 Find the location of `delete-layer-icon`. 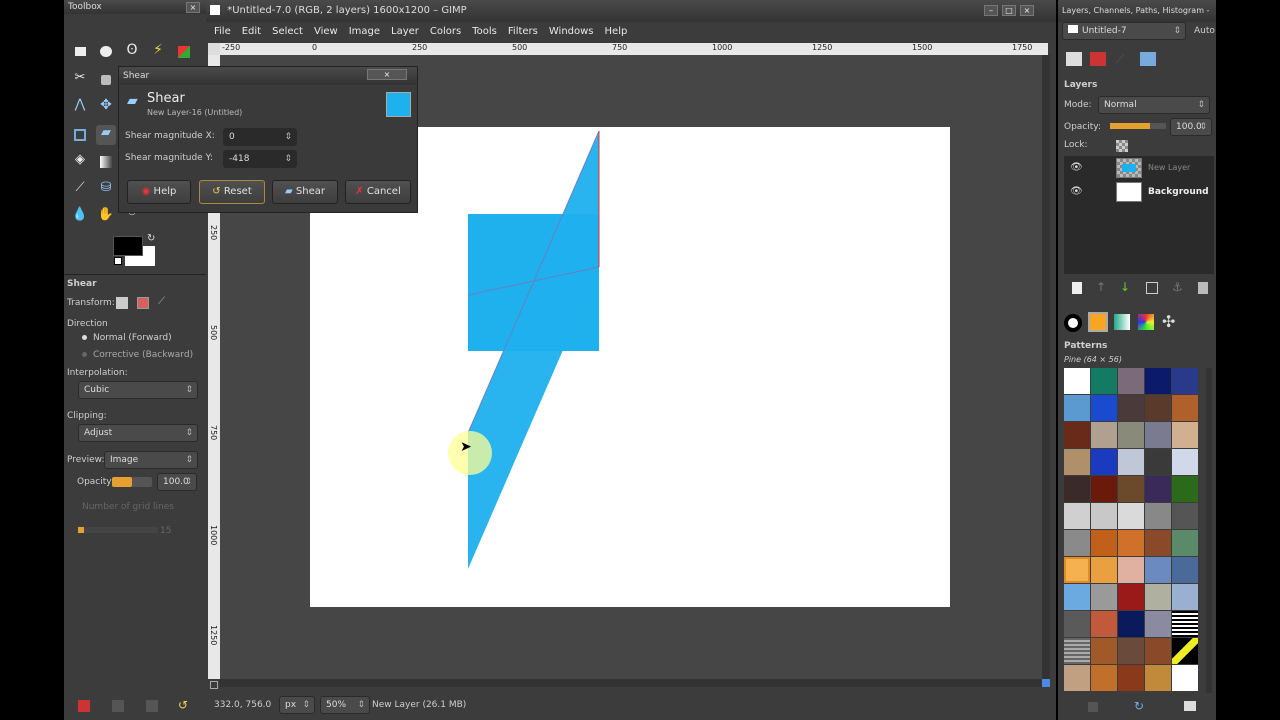

delete-layer-icon is located at coordinates (1203, 288).